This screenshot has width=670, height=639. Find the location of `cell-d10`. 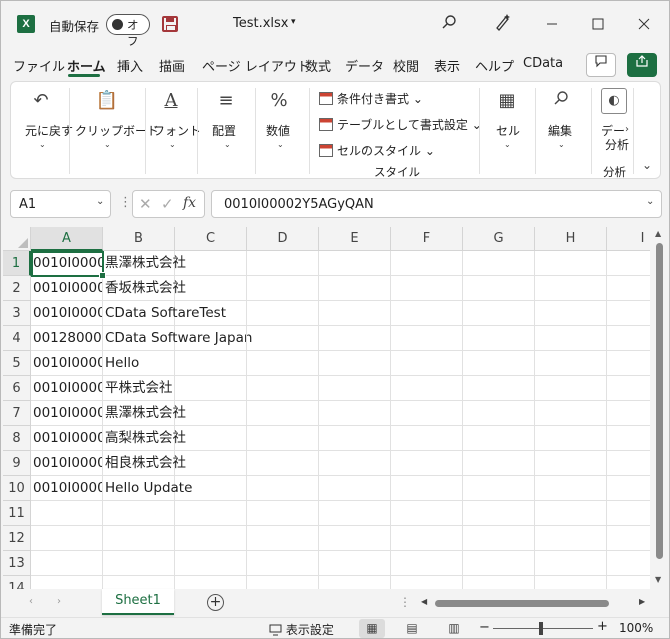

cell-d10 is located at coordinates (283, 488).